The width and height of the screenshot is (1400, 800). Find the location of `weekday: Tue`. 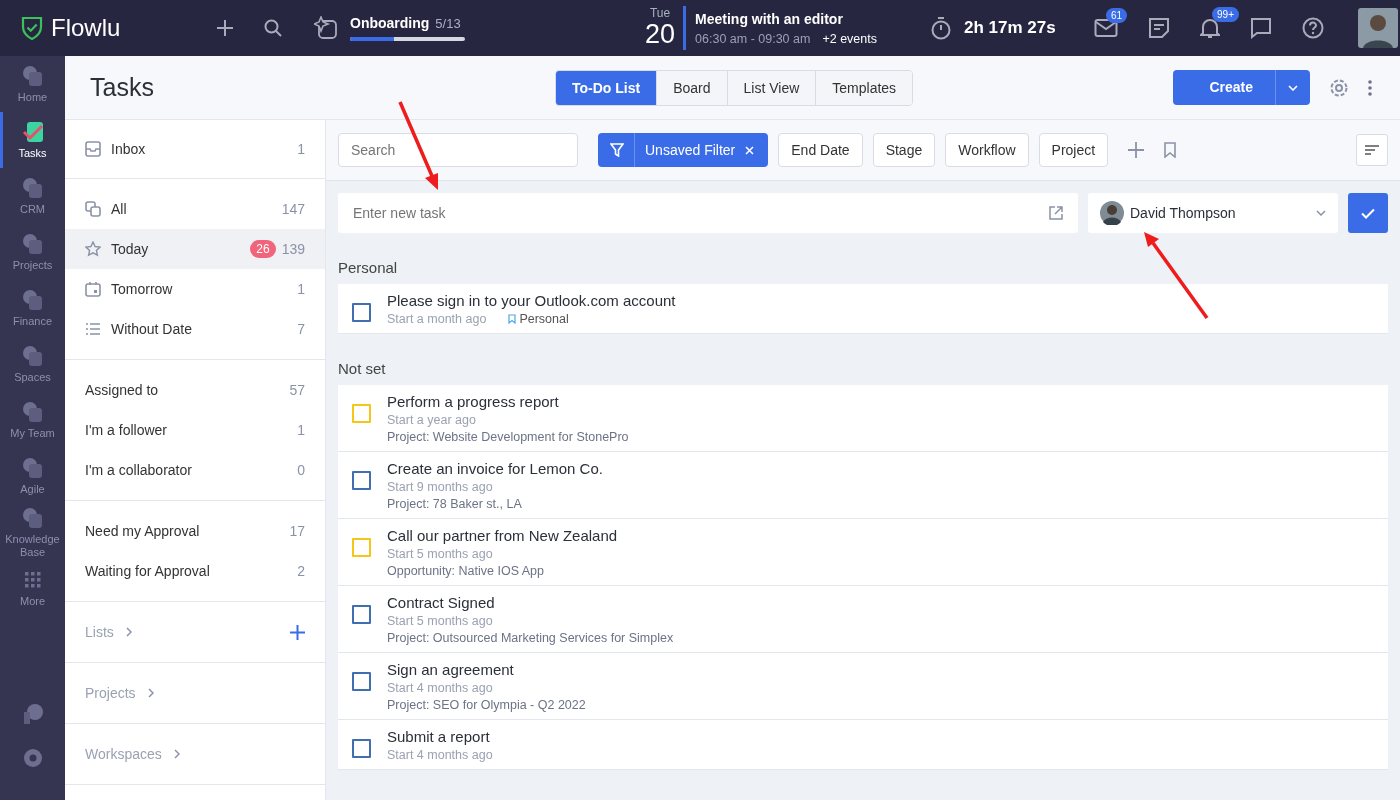

weekday: Tue is located at coordinates (660, 13).